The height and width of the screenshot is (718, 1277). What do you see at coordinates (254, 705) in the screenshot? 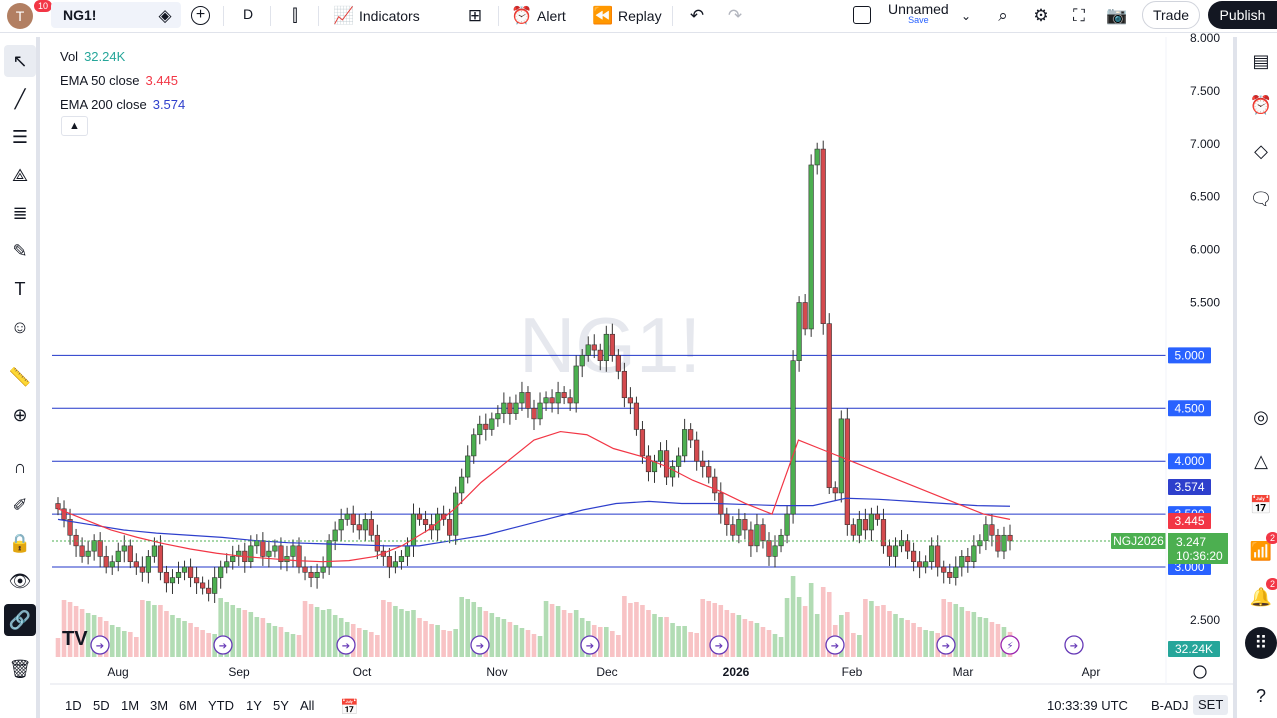
I see `range-1y: 1Y` at bounding box center [254, 705].